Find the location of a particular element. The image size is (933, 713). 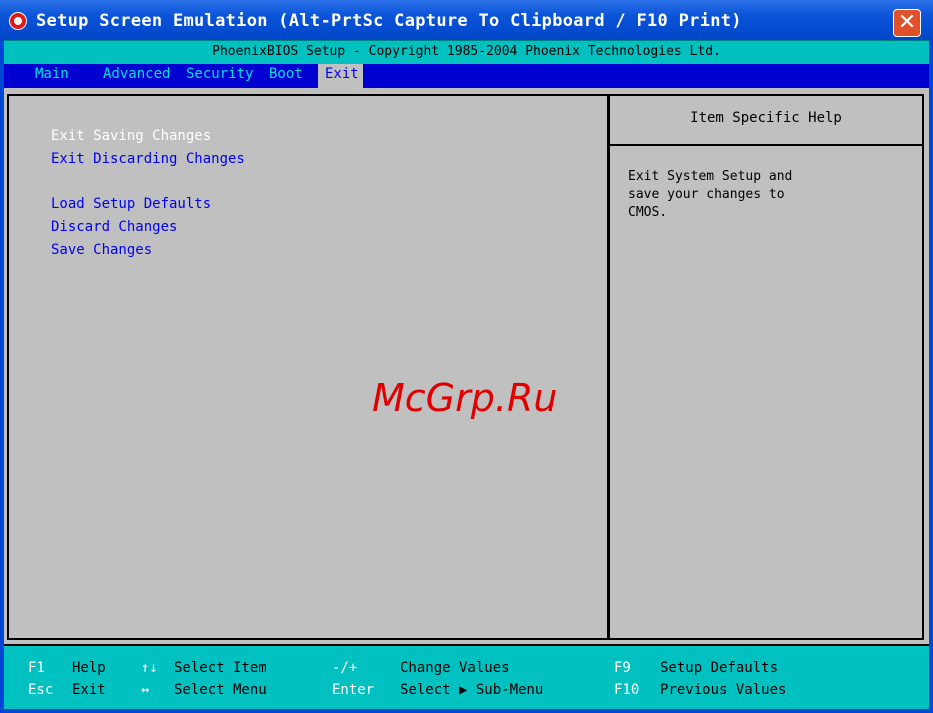

help-line: CMOS. is located at coordinates (648, 212).